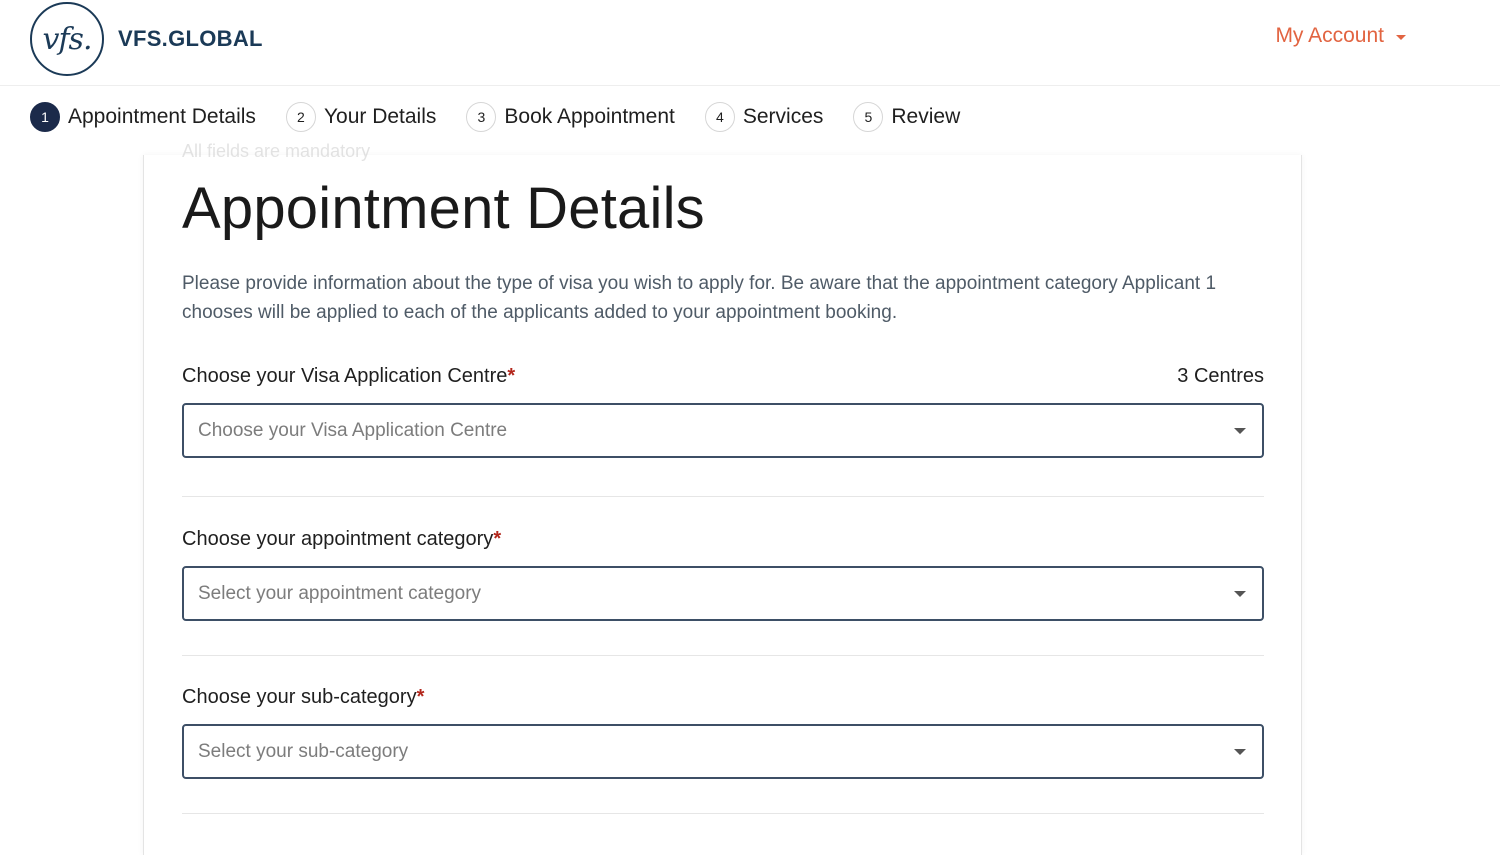 The height and width of the screenshot is (855, 1500). I want to click on step-number: 2, so click(300, 117).